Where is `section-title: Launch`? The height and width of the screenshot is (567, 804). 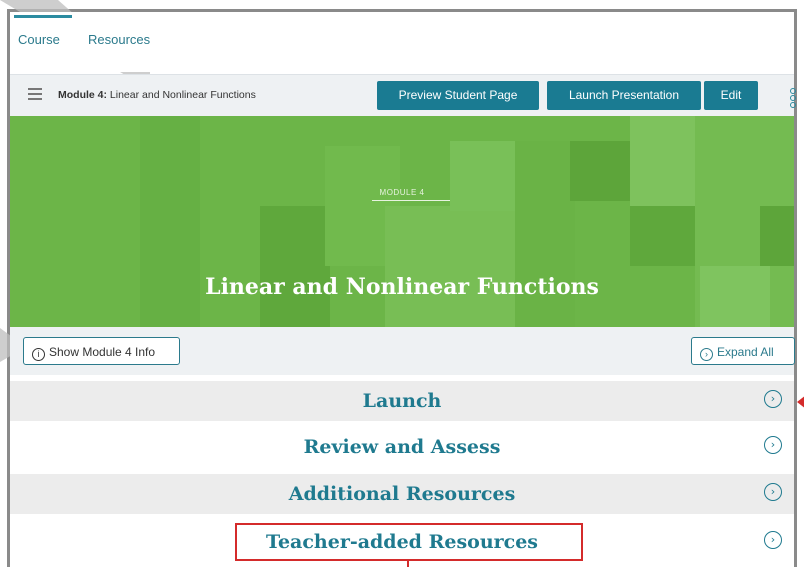
section-title: Launch is located at coordinates (402, 401).